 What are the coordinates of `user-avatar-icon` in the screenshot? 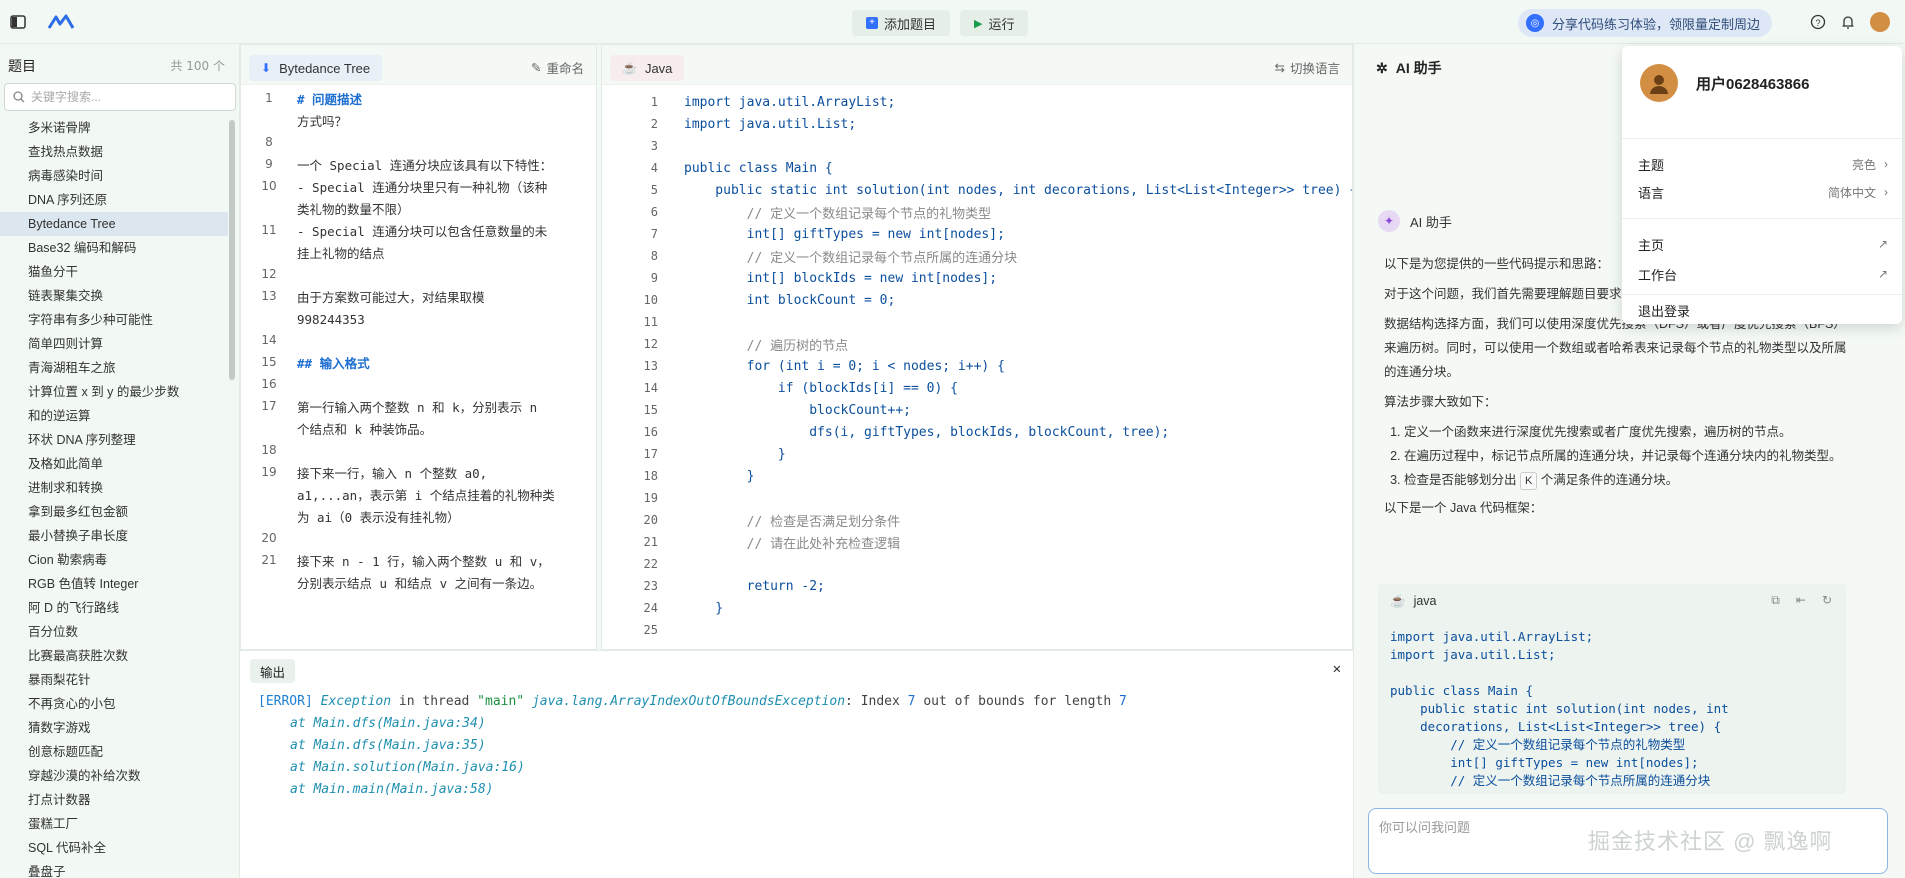 It's located at (1880, 22).